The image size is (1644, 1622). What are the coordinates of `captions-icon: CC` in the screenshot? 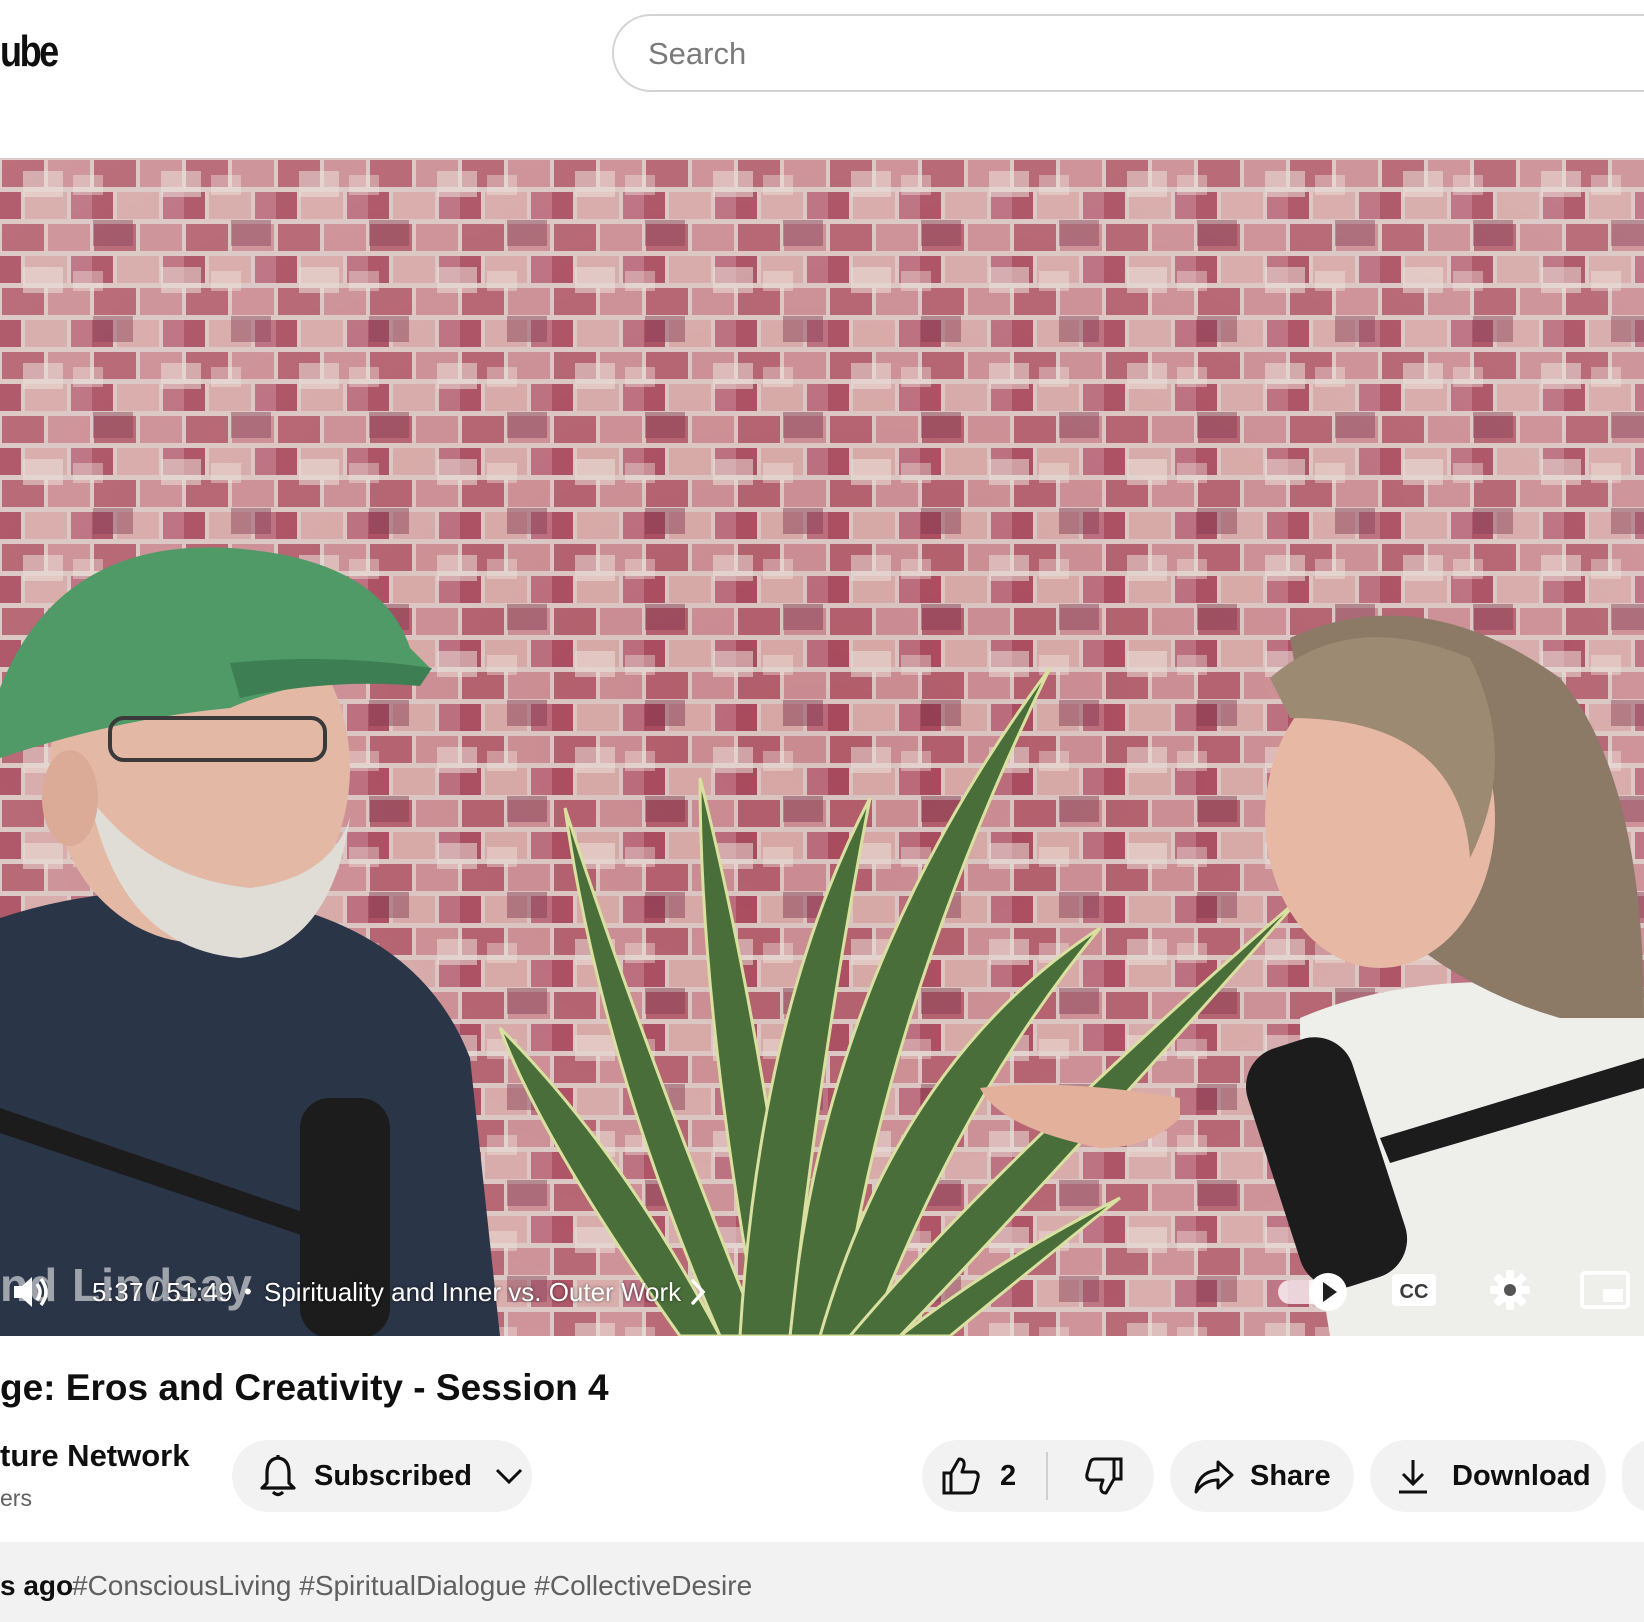 It's located at (1414, 1290).